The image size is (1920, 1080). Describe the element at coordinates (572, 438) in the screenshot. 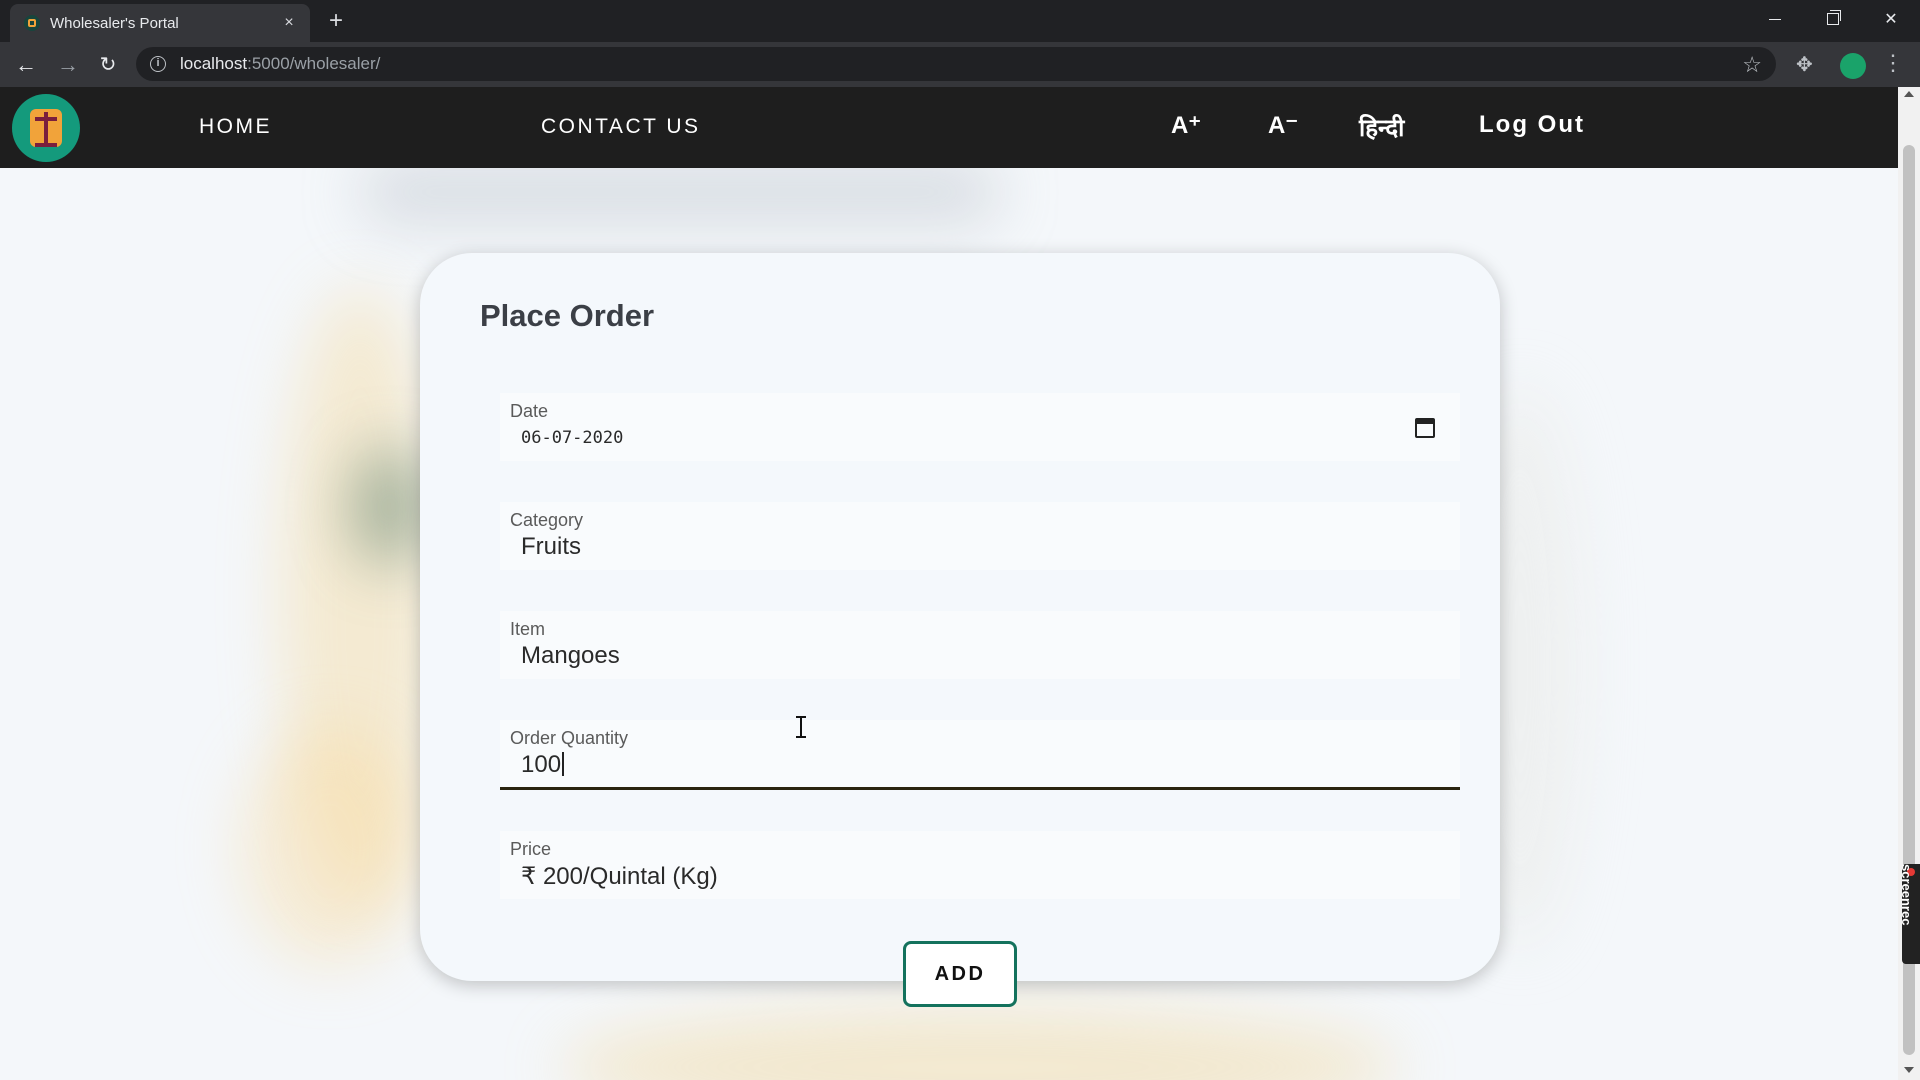

I see `date-input: 06-07-2020` at that location.